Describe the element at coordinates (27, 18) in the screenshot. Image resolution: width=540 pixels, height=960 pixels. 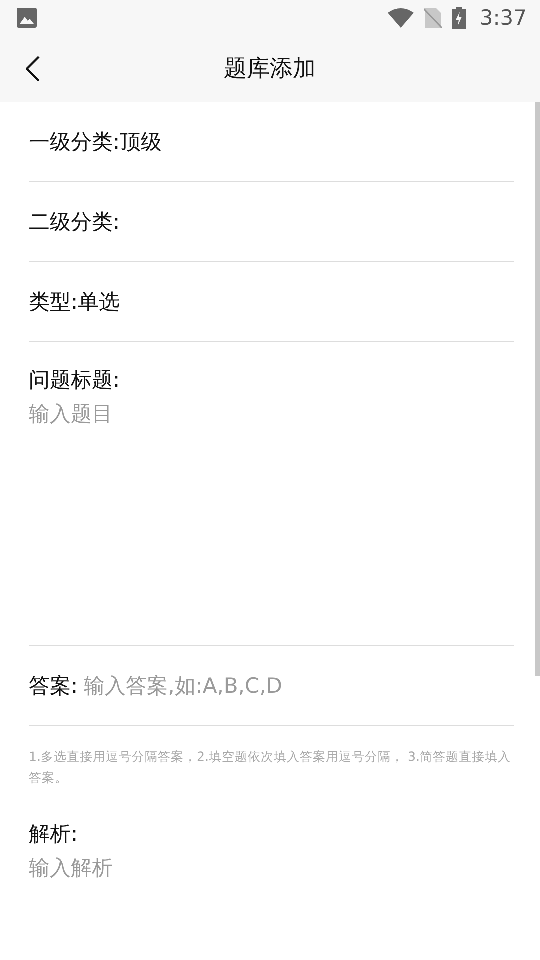
I see `image-icon` at that location.